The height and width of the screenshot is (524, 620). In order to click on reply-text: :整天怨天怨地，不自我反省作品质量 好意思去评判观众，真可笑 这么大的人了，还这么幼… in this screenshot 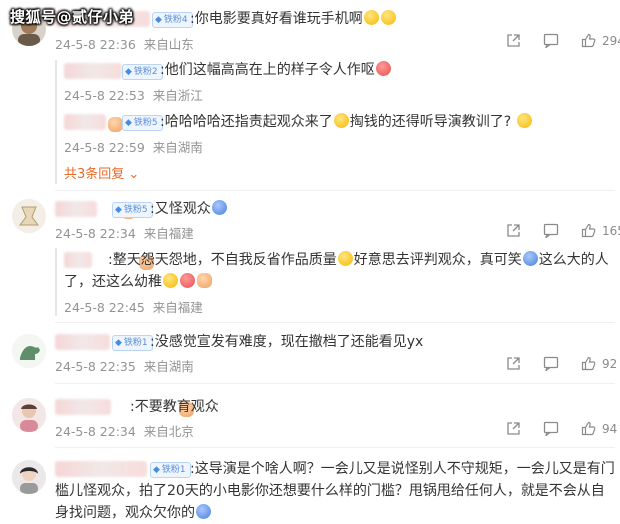, I will do `click(336, 270)`.